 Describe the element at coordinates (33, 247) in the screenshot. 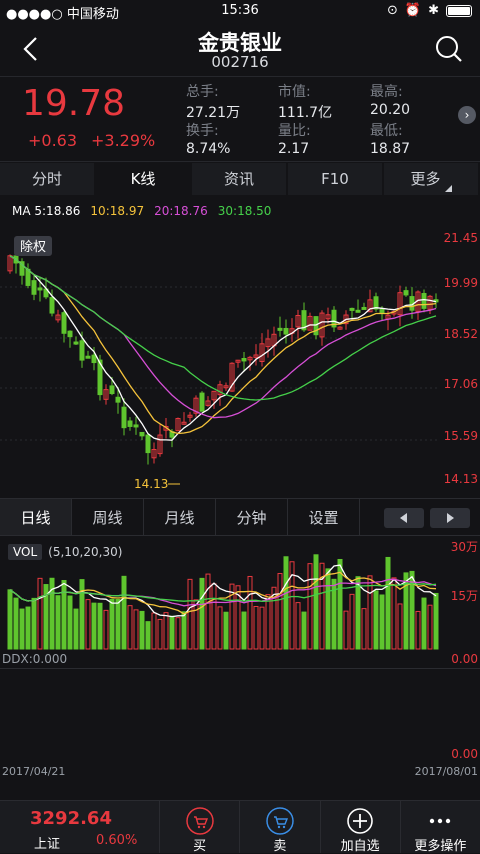

I see `adjust-badge-label: 除权` at that location.